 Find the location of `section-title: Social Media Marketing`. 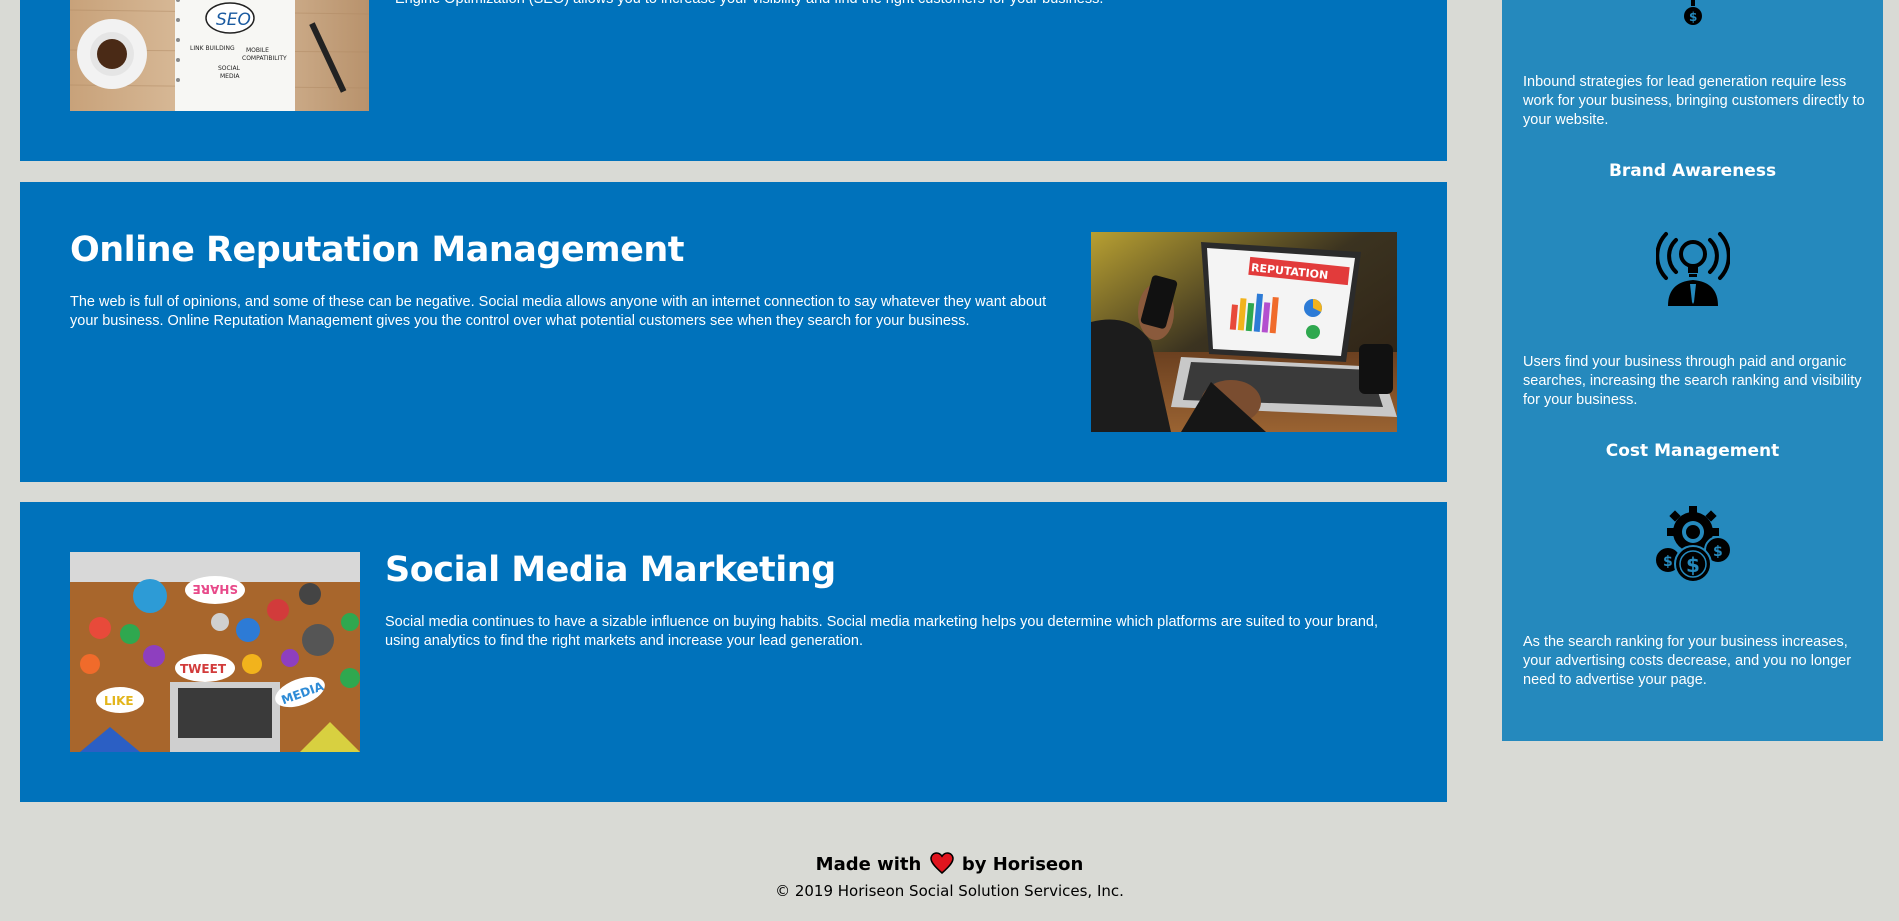

section-title: Social Media Marketing is located at coordinates (610, 570).